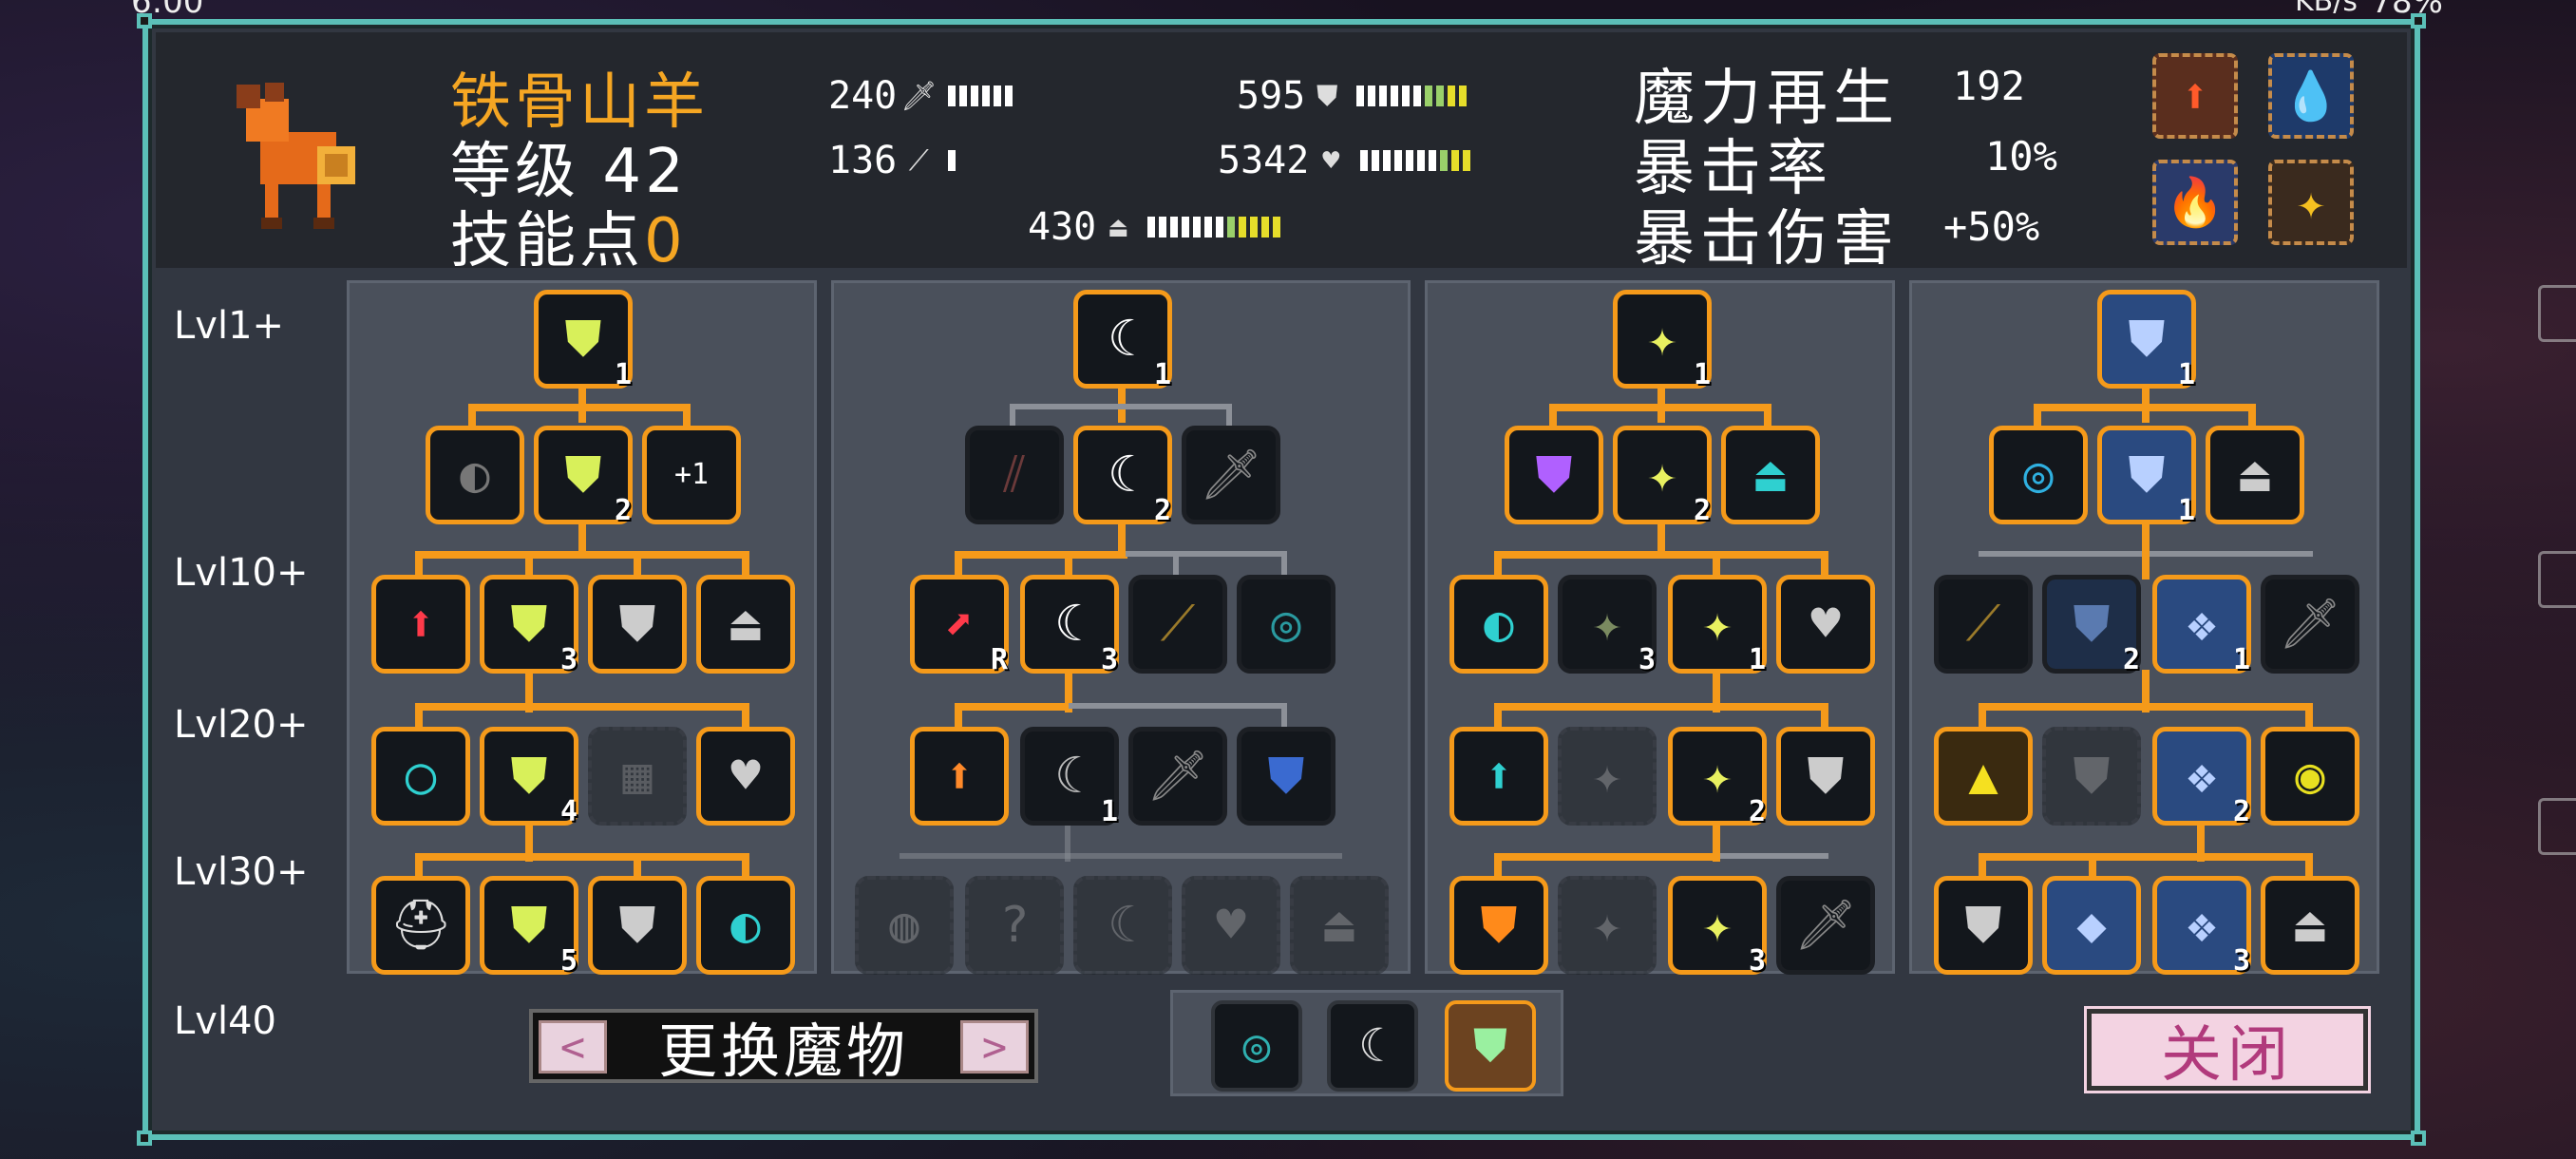 Image resolution: width=2576 pixels, height=1159 pixels. I want to click on skill-node-hp-stat-3: ♥, so click(1825, 624).